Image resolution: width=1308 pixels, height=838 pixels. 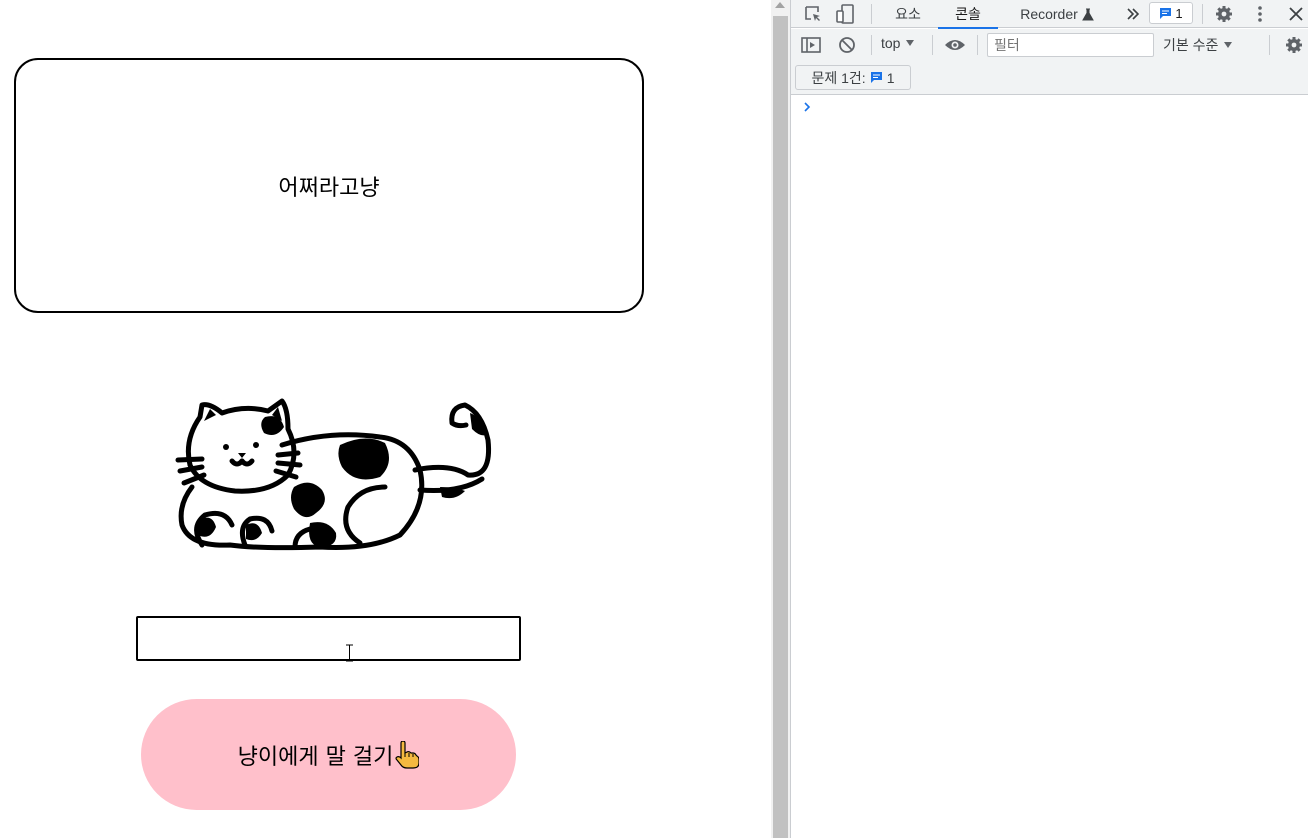 I want to click on scrollbar-thumb, so click(x=780, y=427).